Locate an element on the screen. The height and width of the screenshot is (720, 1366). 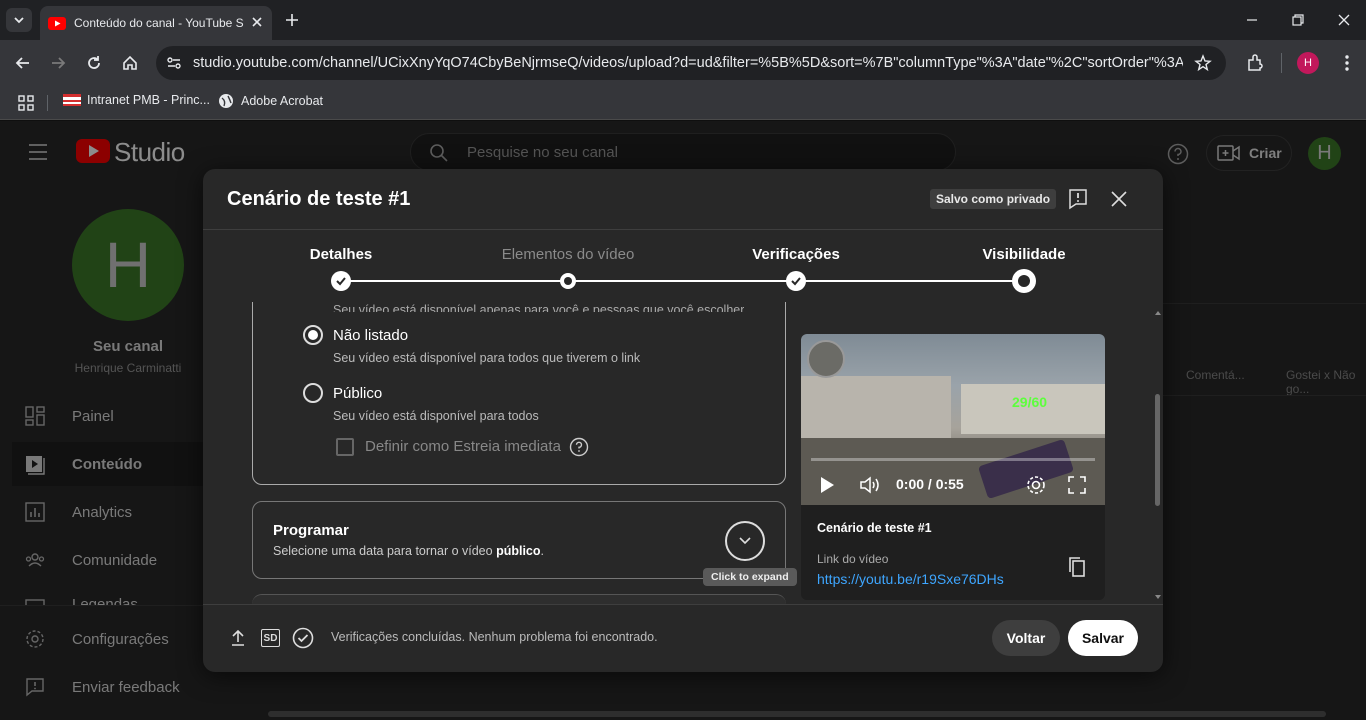
step-checks-label: Verificações is located at coordinates (796, 254).